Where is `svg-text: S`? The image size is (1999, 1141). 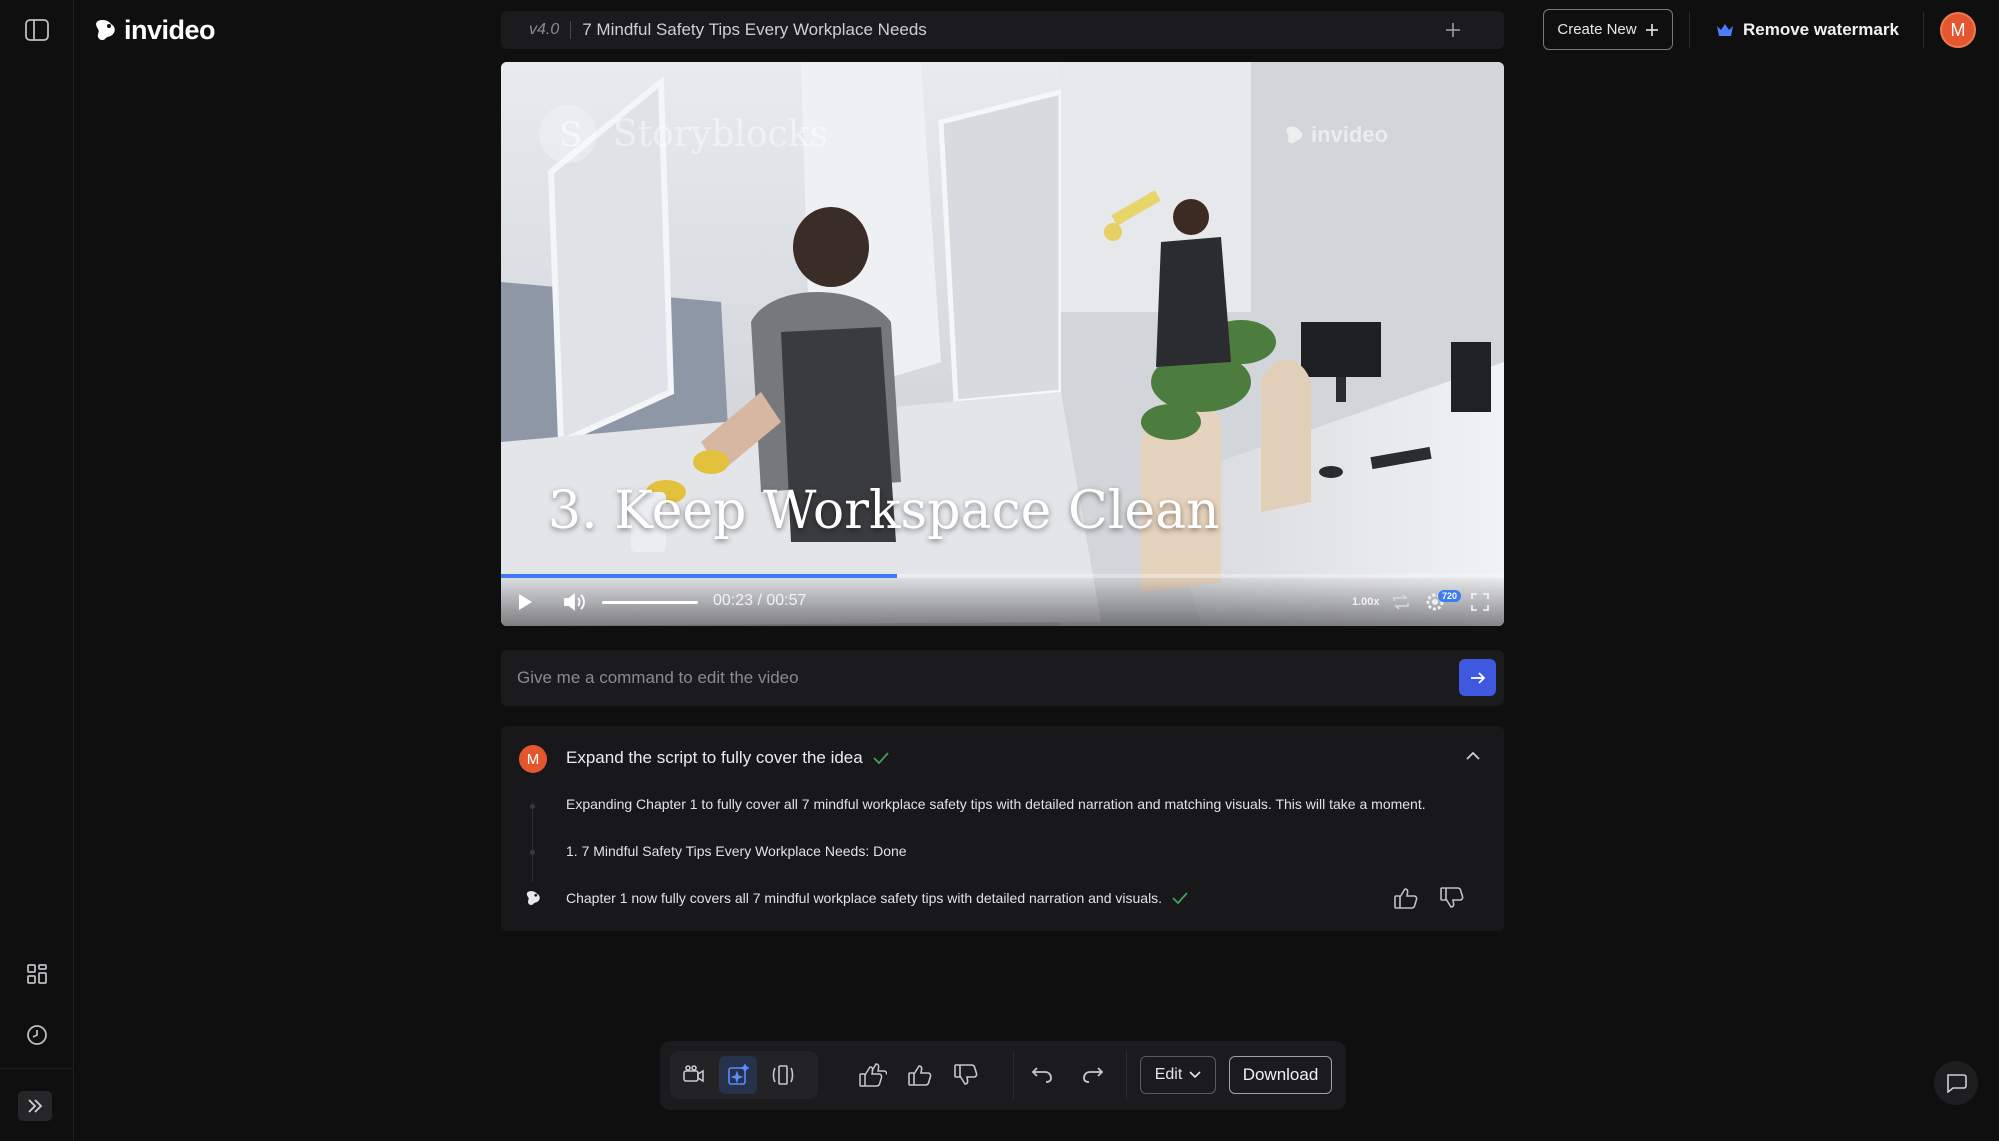
svg-text: S is located at coordinates (570, 135).